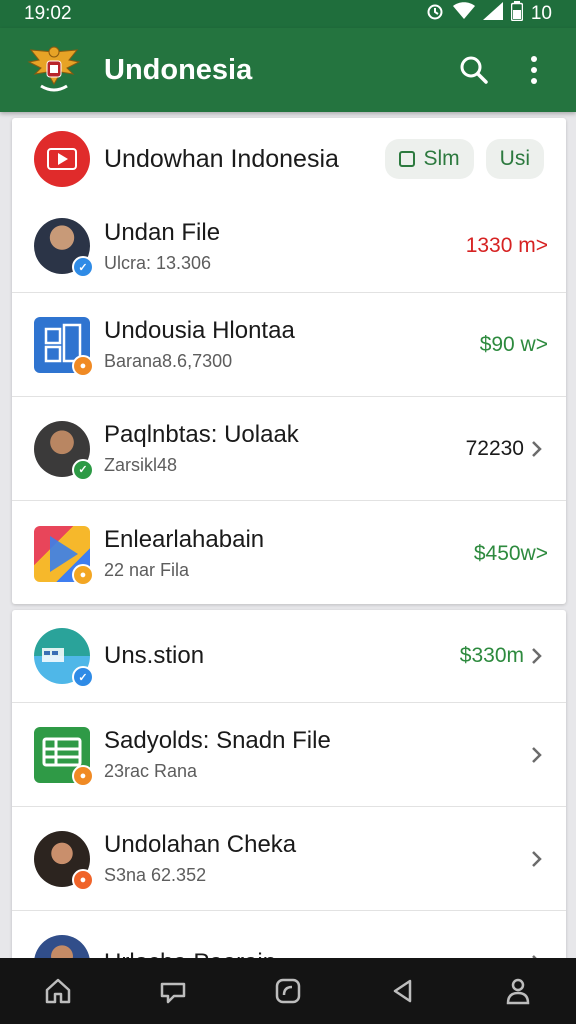  What do you see at coordinates (435, 14) in the screenshot?
I see `alarm-icon` at bounding box center [435, 14].